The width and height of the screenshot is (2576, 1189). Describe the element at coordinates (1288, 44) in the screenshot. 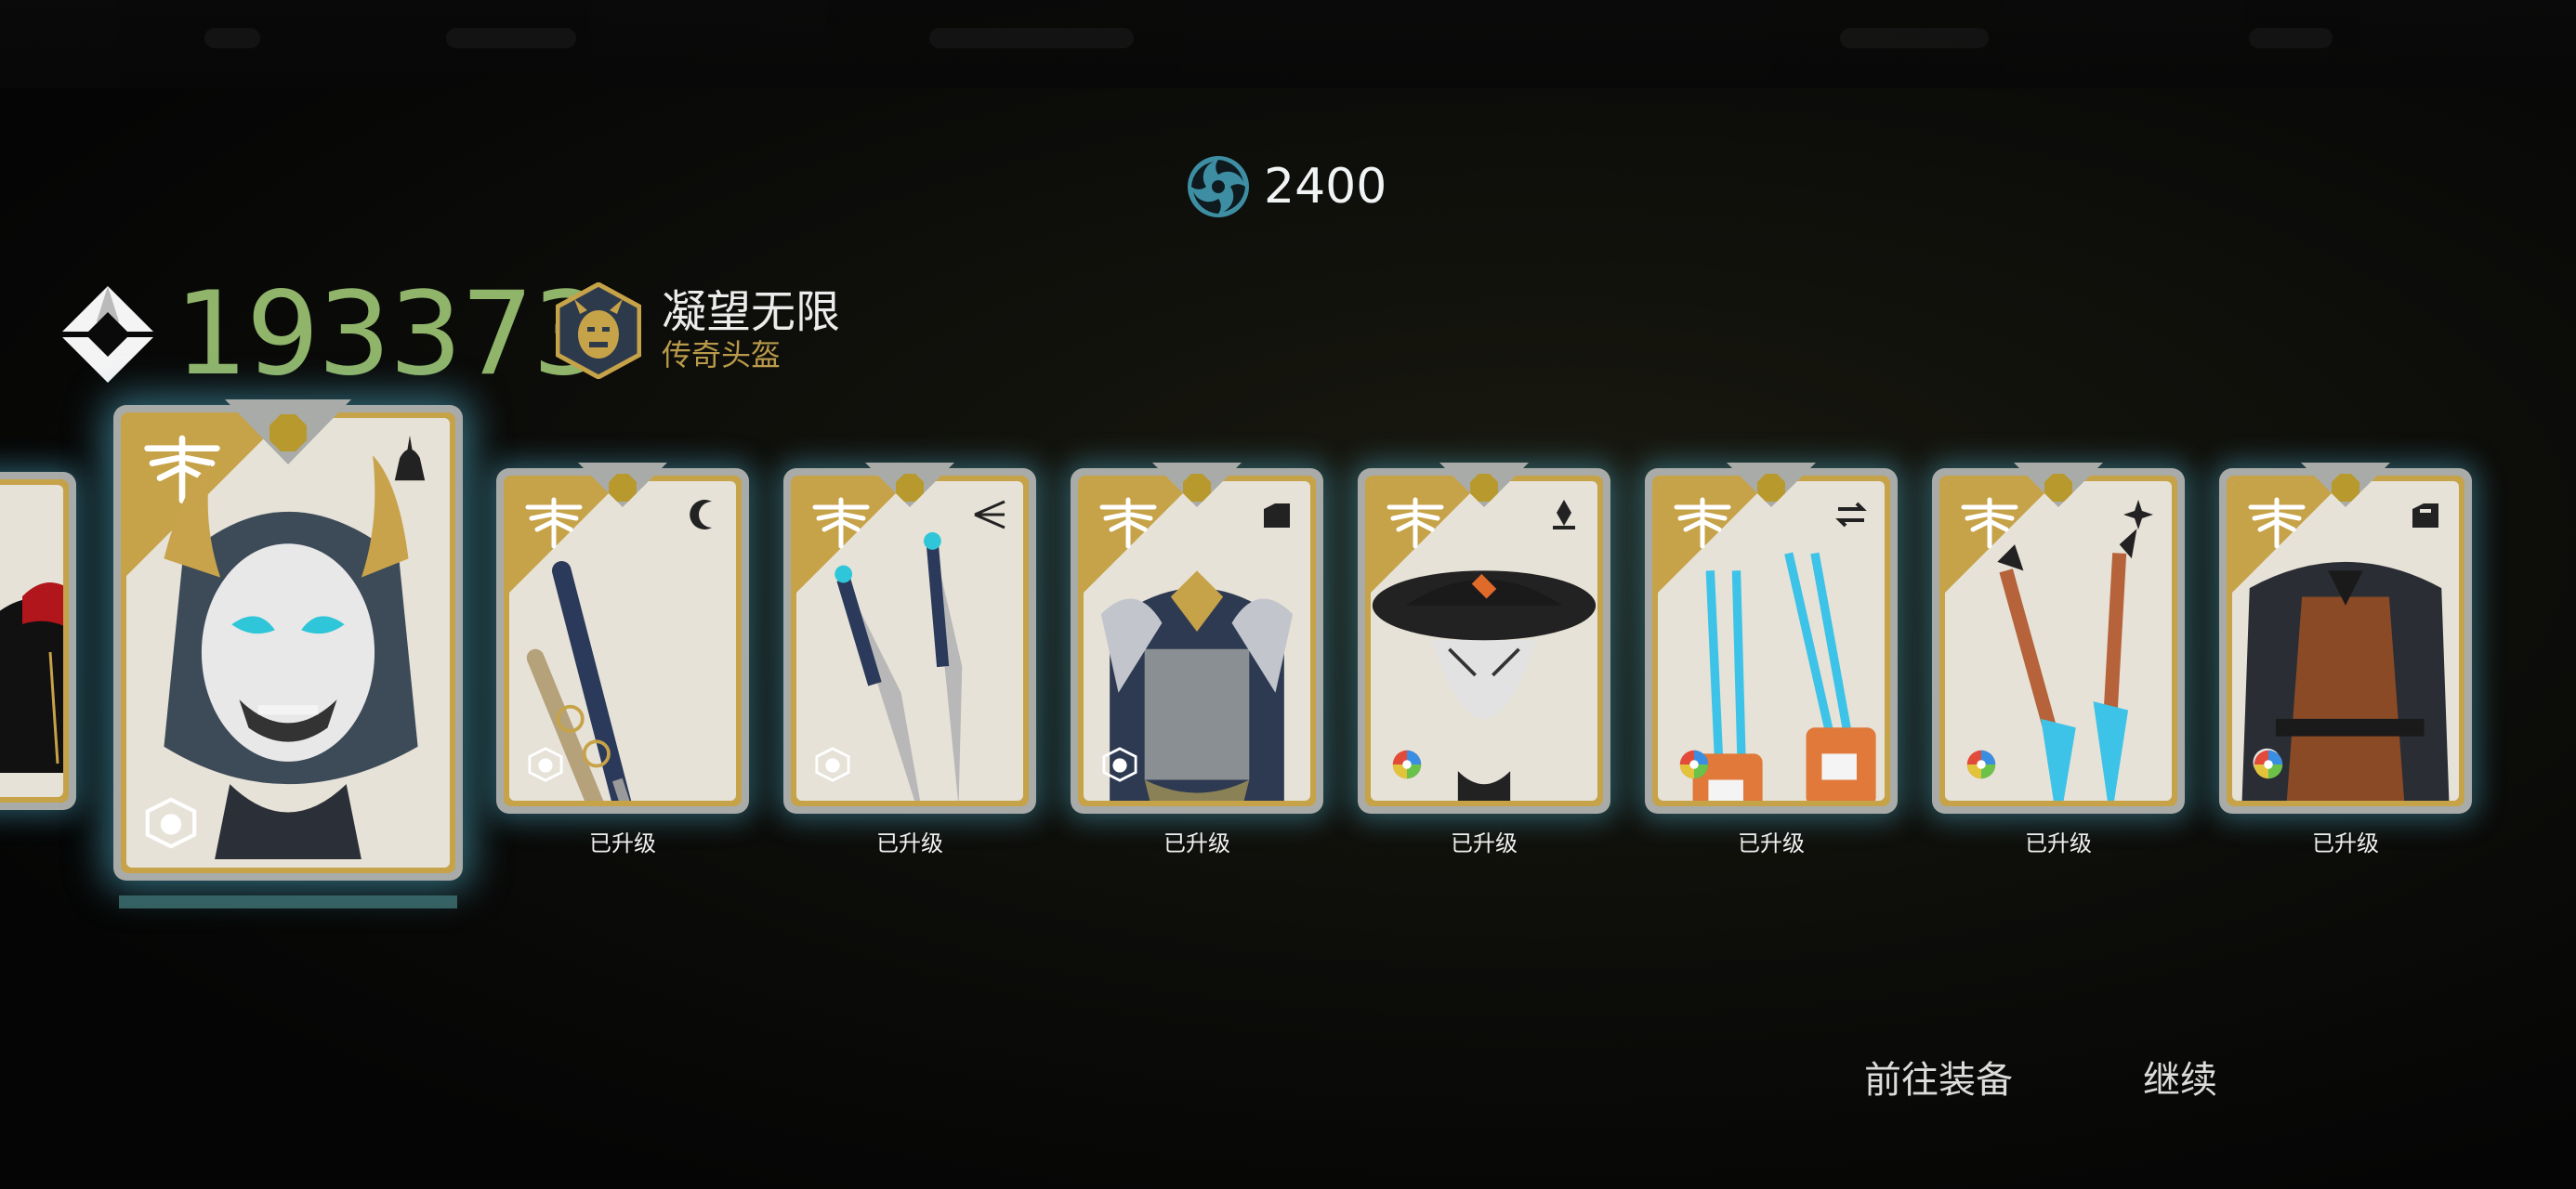

I see `top-menu-bar` at that location.